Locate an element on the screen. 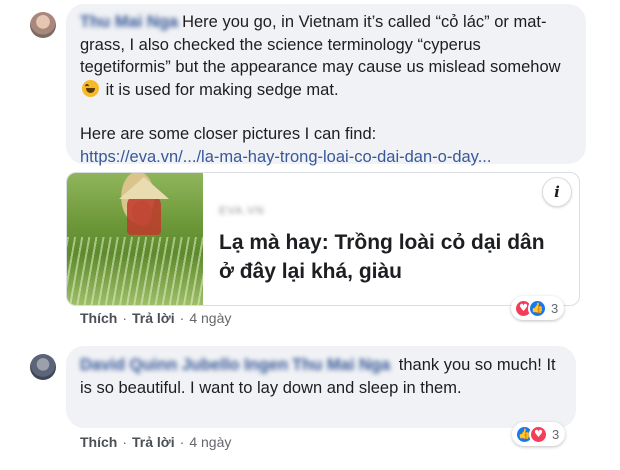 The width and height of the screenshot is (620, 470). grinning-emoji-icon is located at coordinates (90, 88).